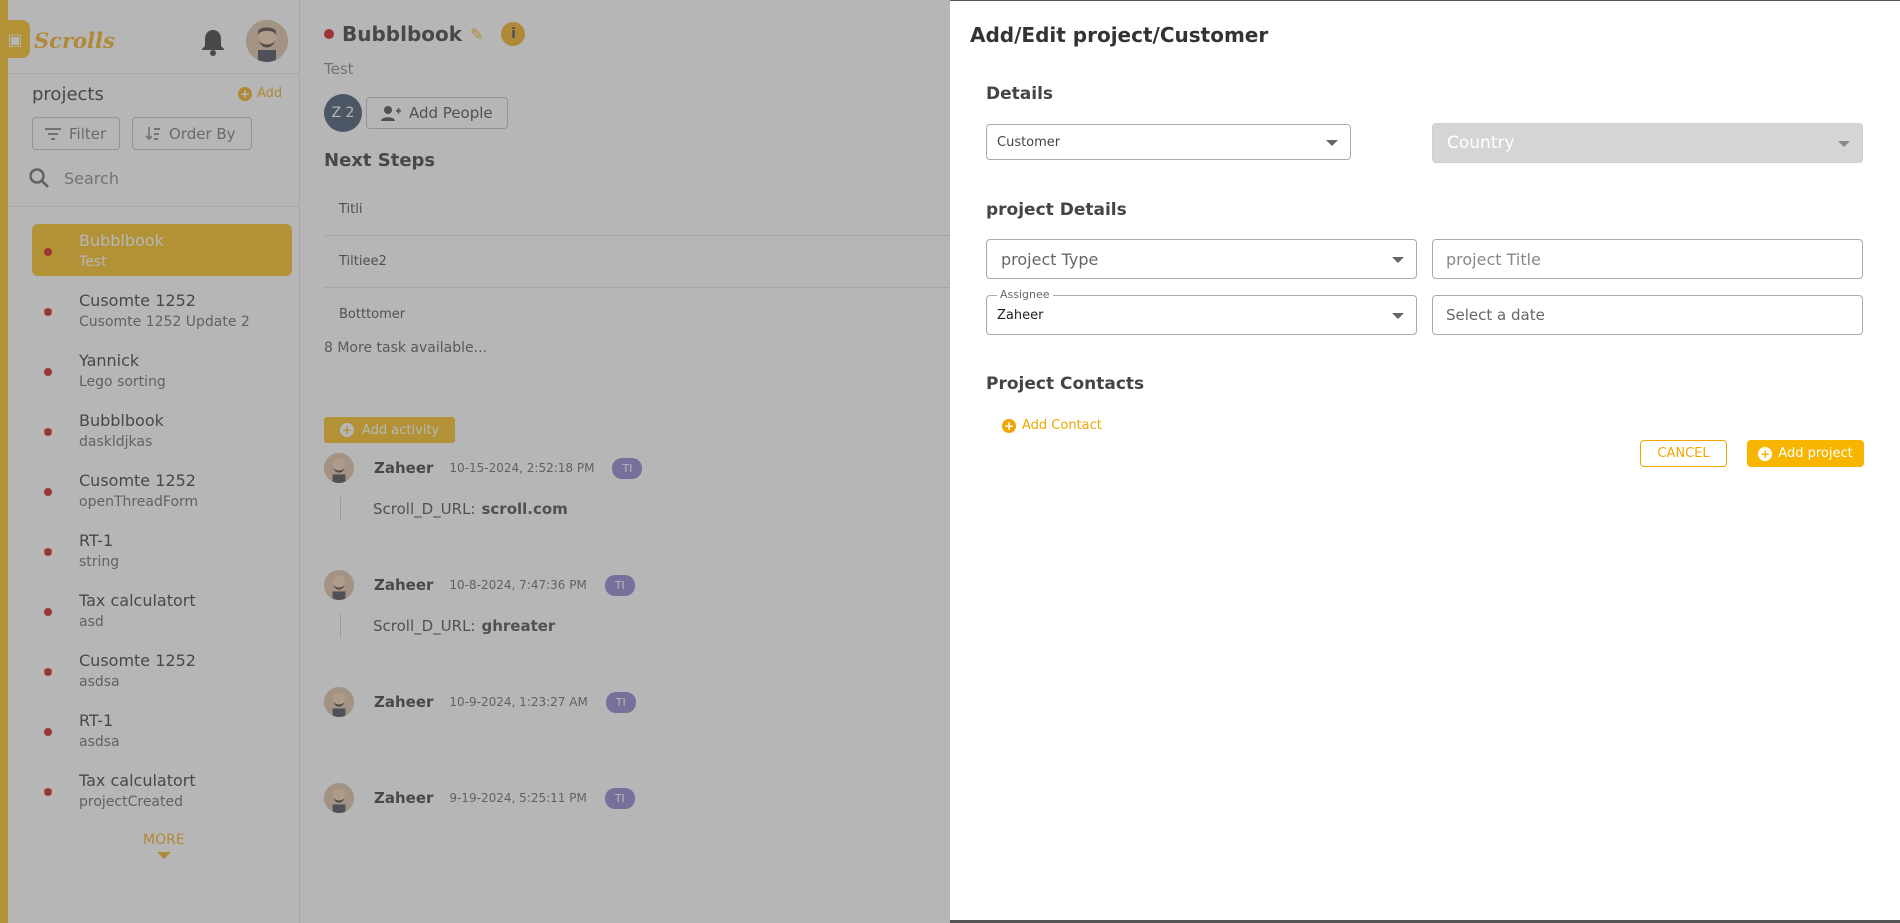 Image resolution: width=1900 pixels, height=923 pixels. Describe the element at coordinates (1647, 259) in the screenshot. I see `project-title-input: project Title` at that location.